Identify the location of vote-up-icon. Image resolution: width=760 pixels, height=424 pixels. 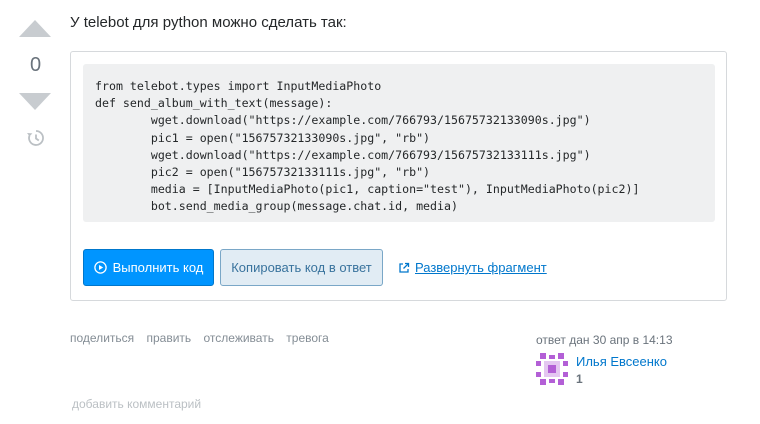
(35, 28).